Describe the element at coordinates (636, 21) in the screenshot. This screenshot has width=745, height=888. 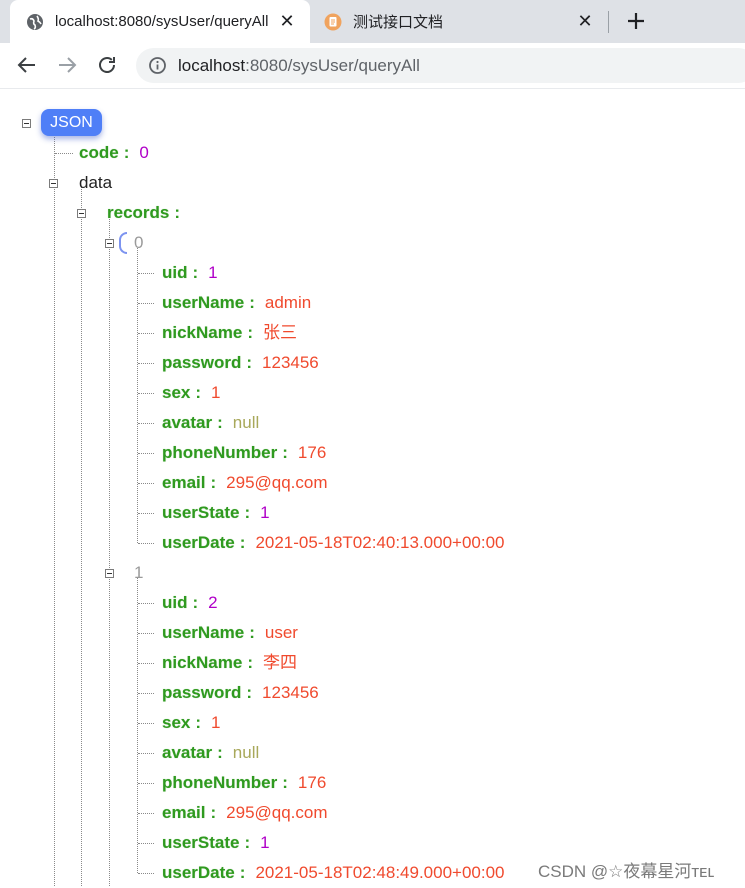
I see `new-tab-icon` at that location.